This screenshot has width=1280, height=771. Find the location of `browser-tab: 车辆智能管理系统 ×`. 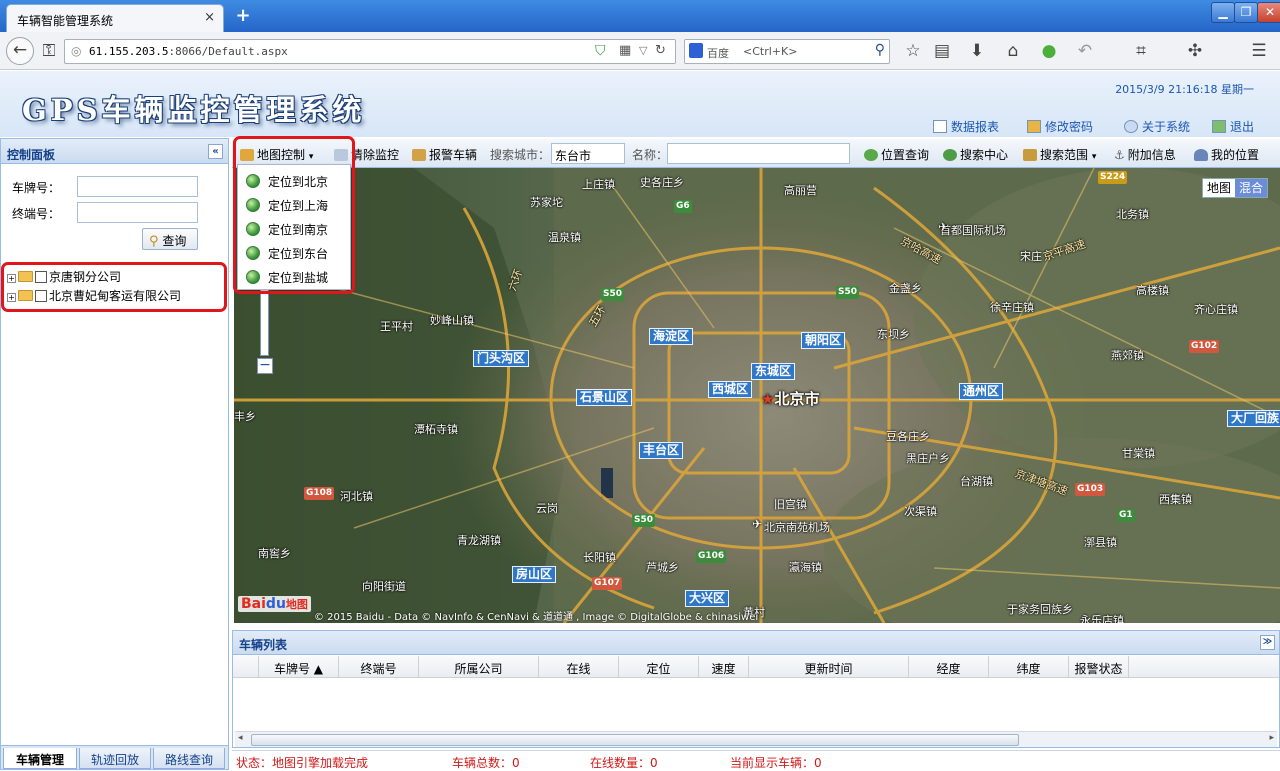

browser-tab: 车辆智能管理系统 × is located at coordinates (115, 18).